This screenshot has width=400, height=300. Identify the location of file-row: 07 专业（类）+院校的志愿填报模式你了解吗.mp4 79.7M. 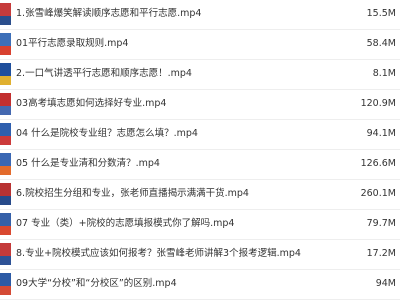
(200, 225).